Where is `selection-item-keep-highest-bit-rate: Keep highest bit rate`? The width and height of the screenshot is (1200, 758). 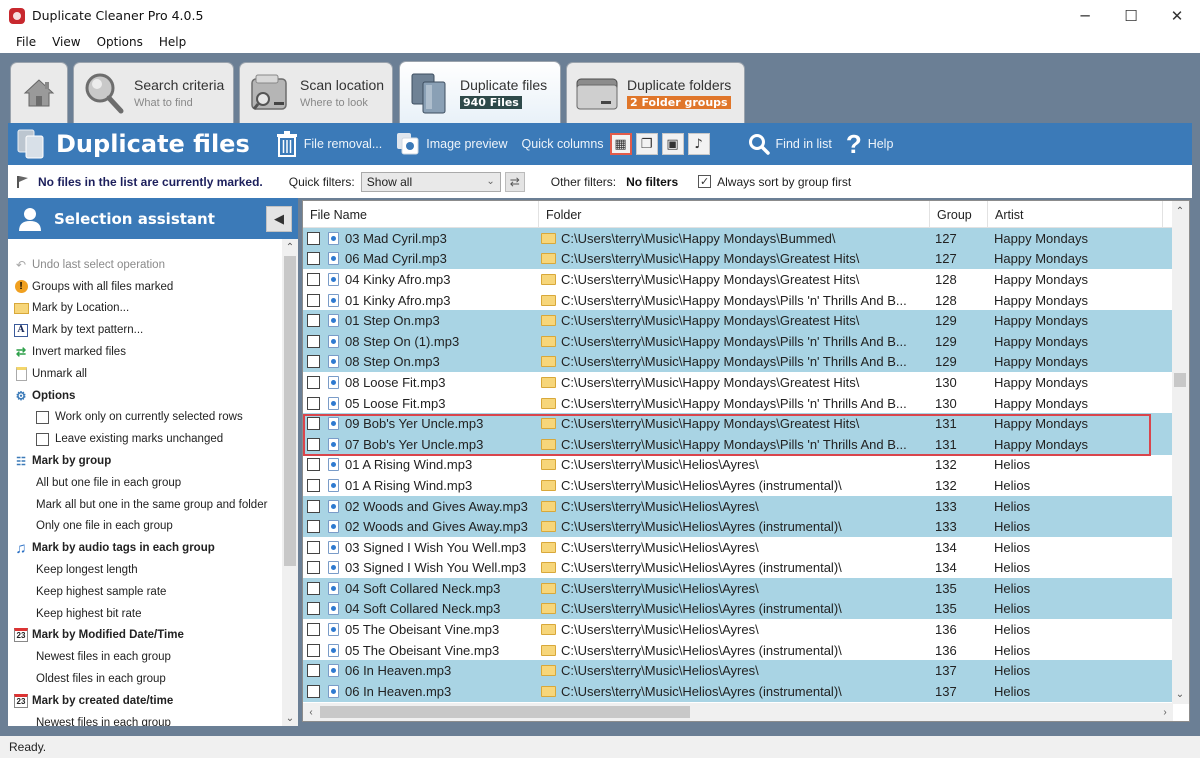 selection-item-keep-highest-bit-rate: Keep highest bit rate is located at coordinates (145, 614).